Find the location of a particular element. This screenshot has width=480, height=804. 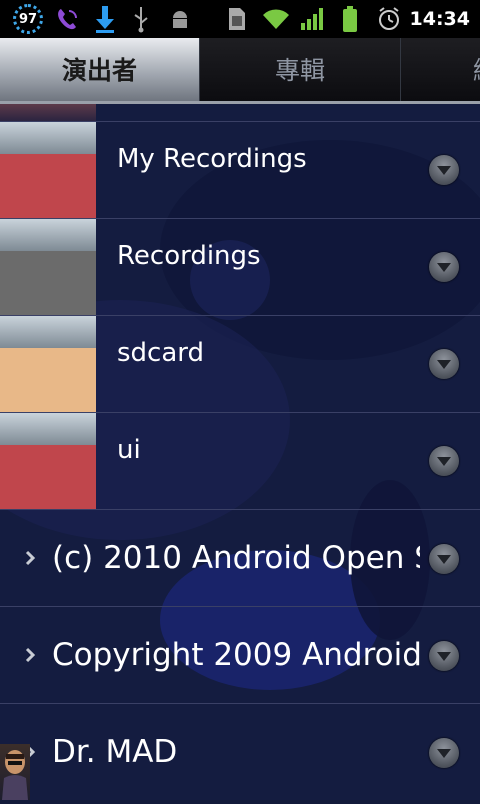

battery-circle-icon: 97 is located at coordinates (28, 19).